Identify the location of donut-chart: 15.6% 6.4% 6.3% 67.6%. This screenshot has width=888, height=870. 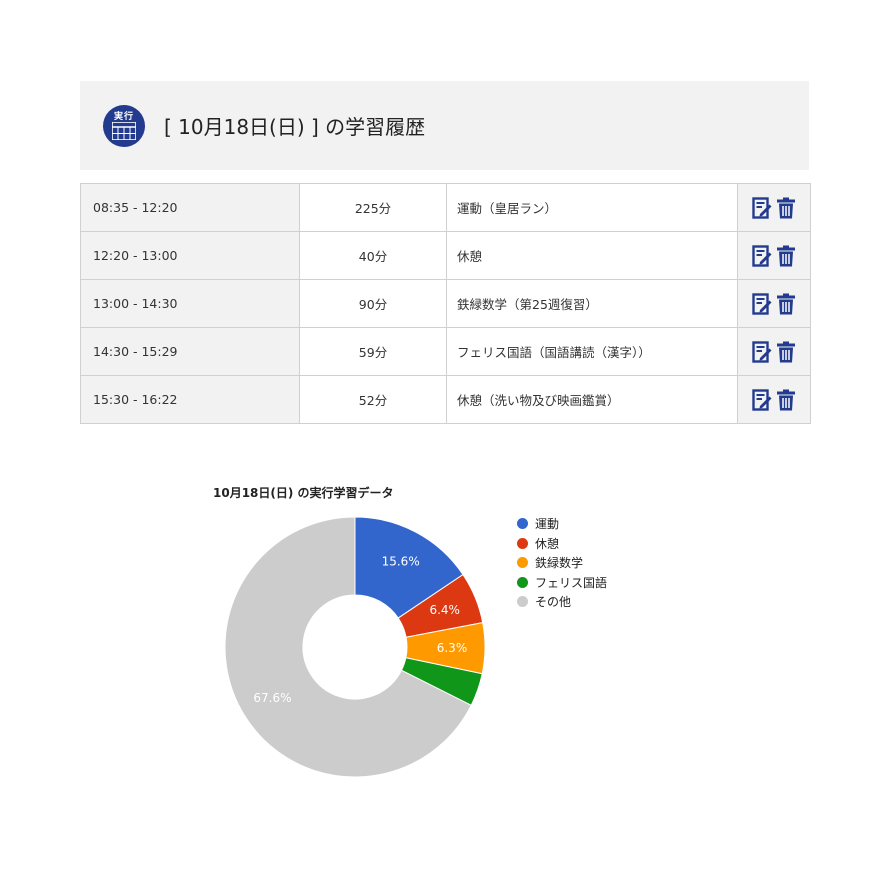
(355, 647).